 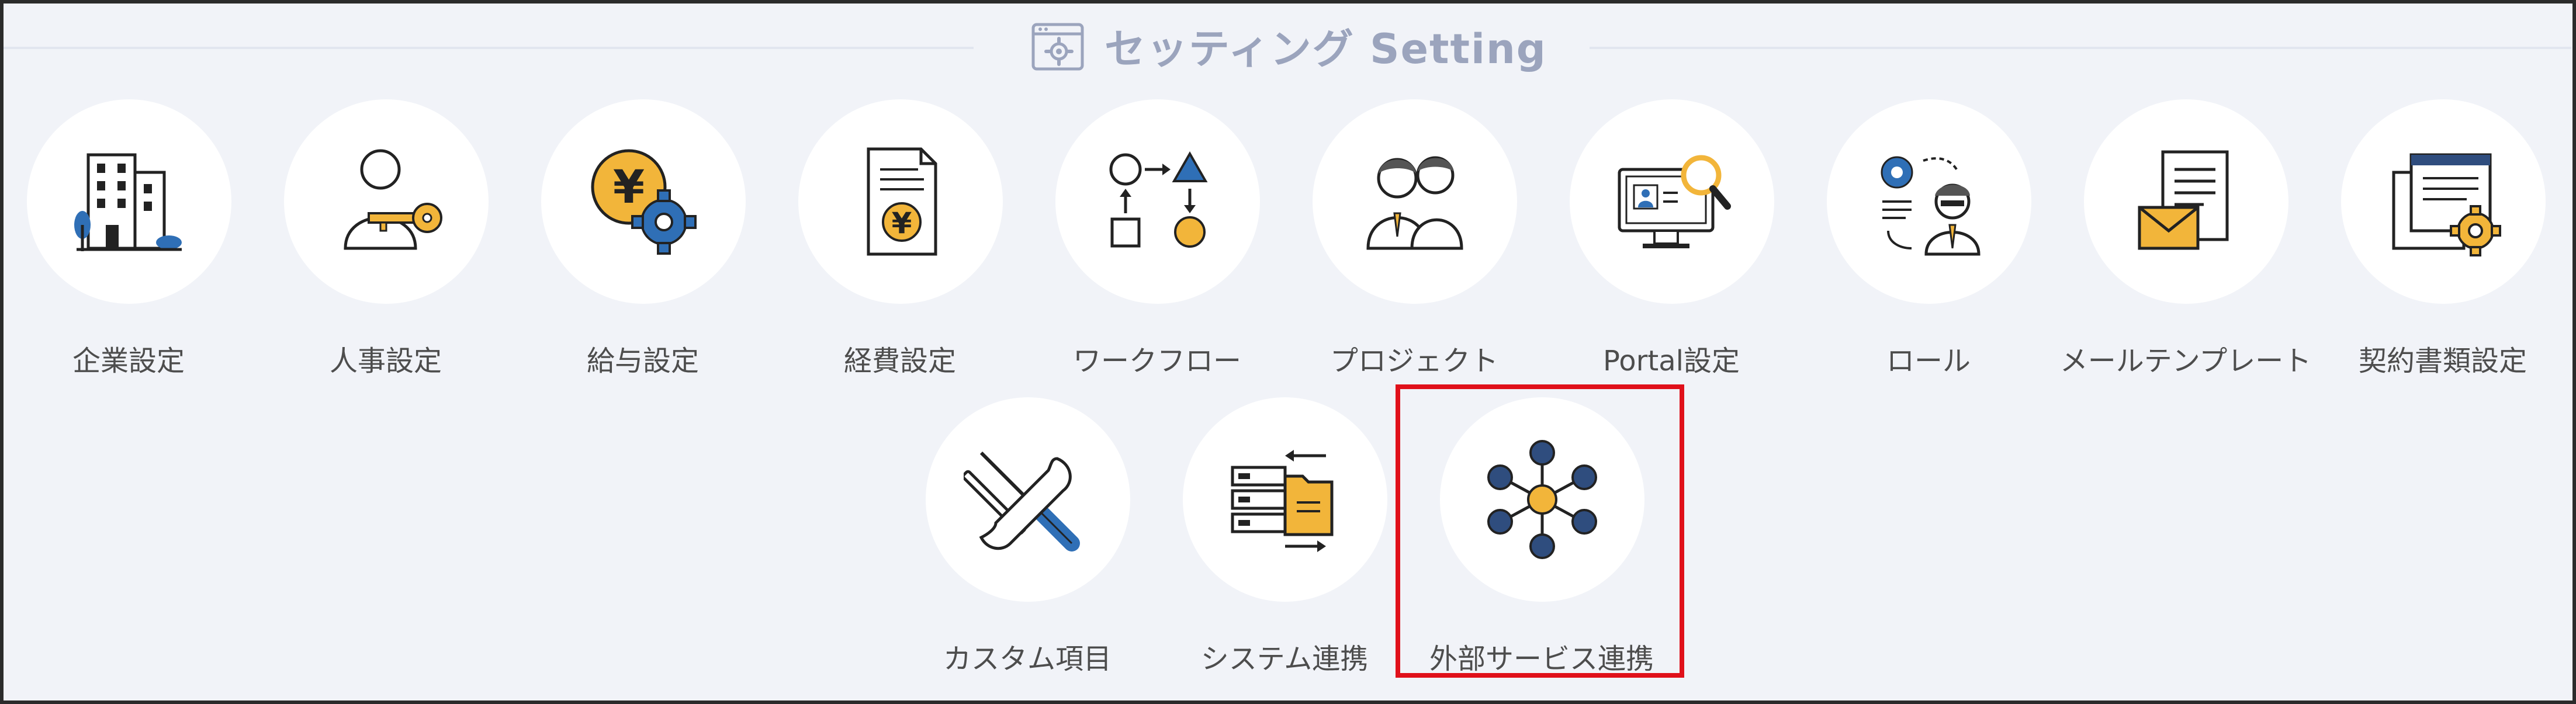 I want to click on expense-document-icon: ¥, so click(x=902, y=202).